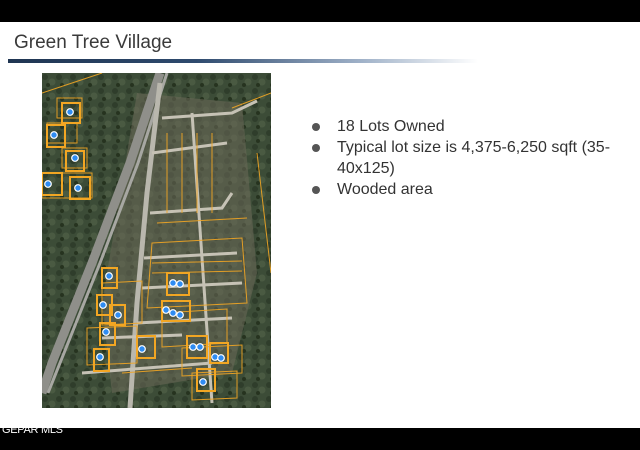 This screenshot has height=450, width=640. Describe the element at coordinates (462, 126) in the screenshot. I see `bullet-item: 18 Lots Owned` at that location.